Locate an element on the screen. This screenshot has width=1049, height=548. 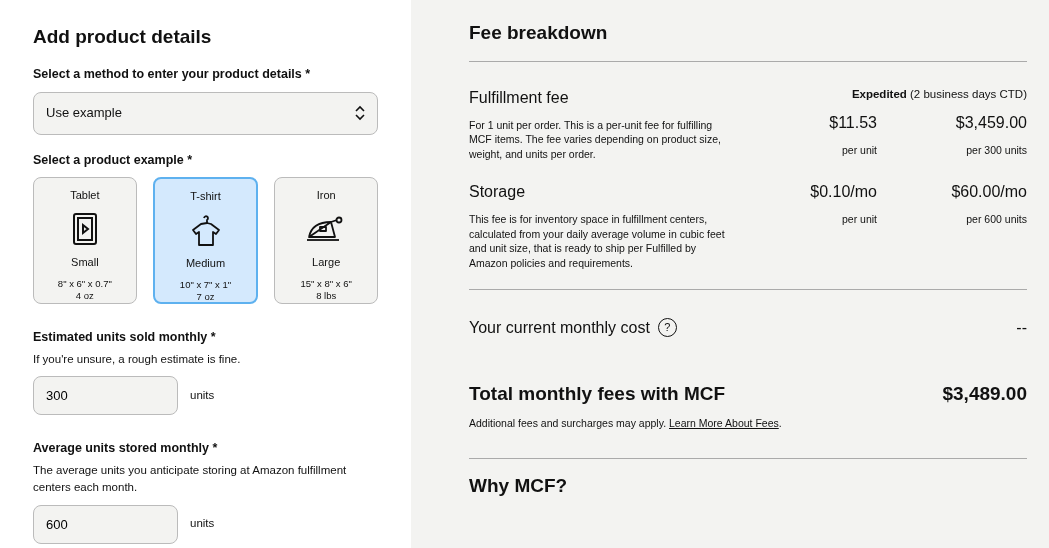
chevron-icon is located at coordinates (360, 113).